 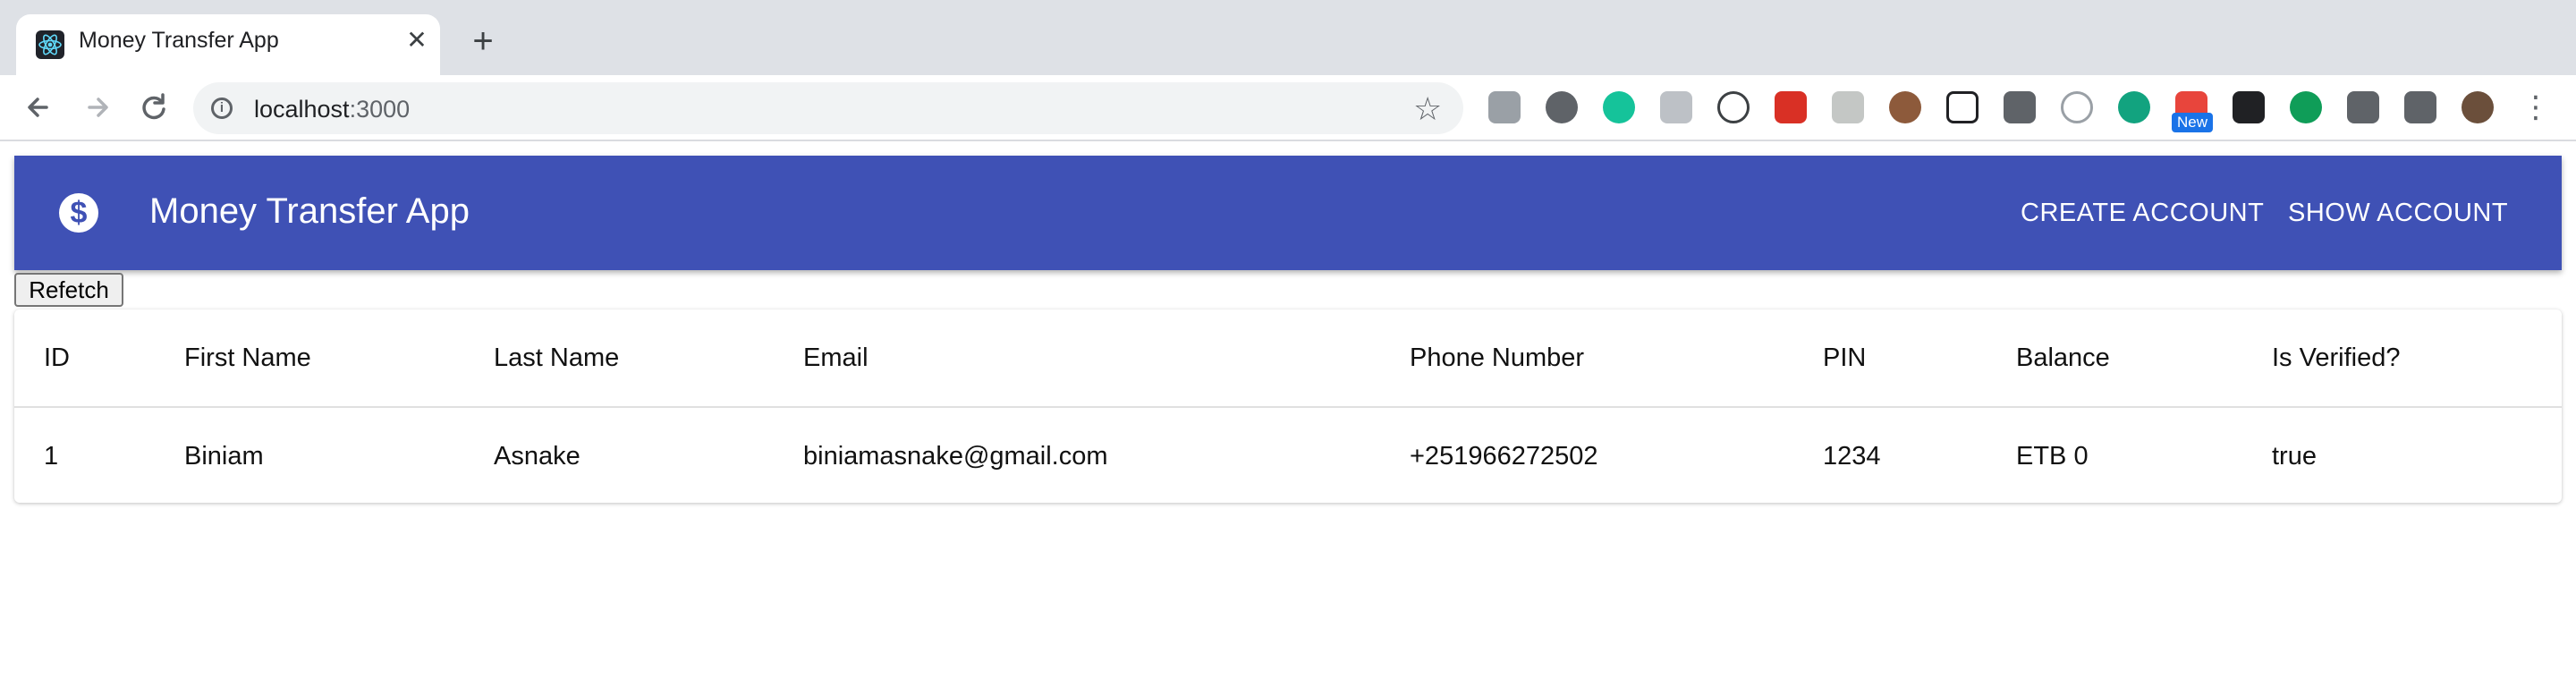 What do you see at coordinates (222, 108) in the screenshot?
I see `info-icon: i` at bounding box center [222, 108].